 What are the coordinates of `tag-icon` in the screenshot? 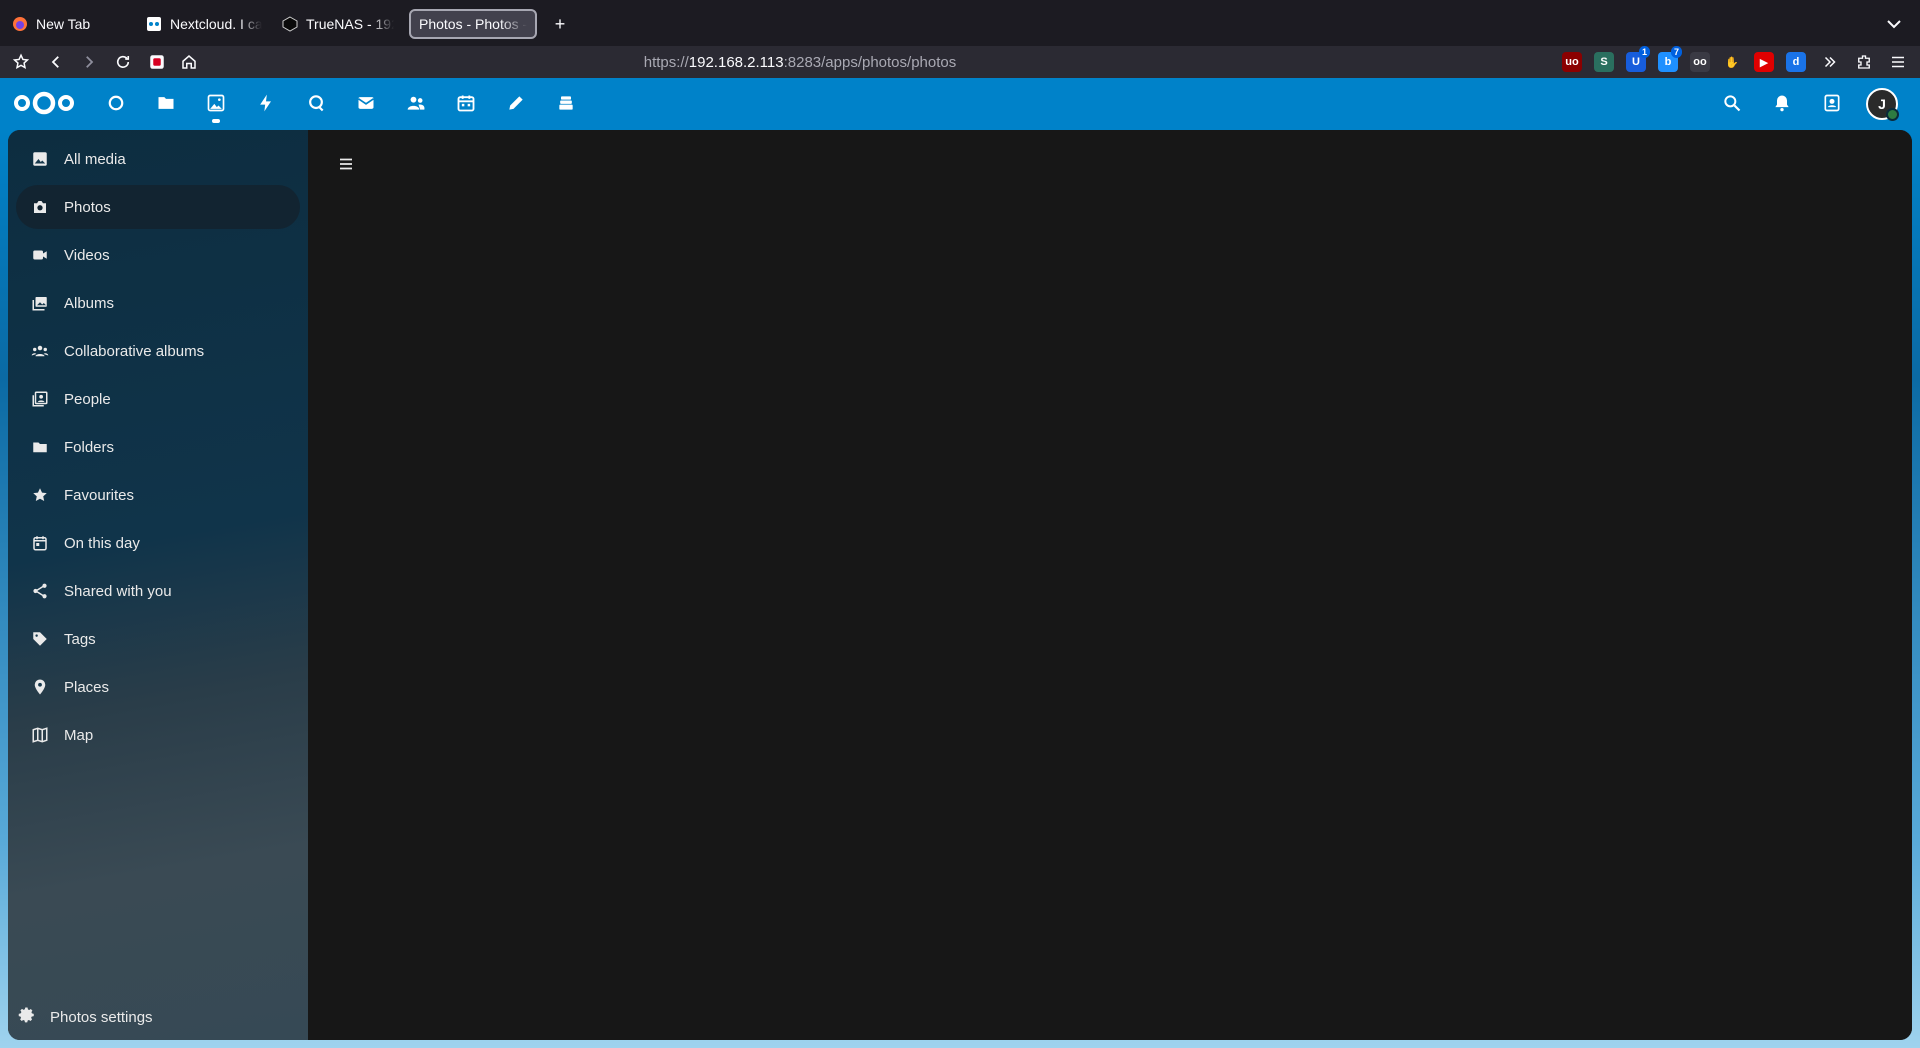 It's located at (40, 639).